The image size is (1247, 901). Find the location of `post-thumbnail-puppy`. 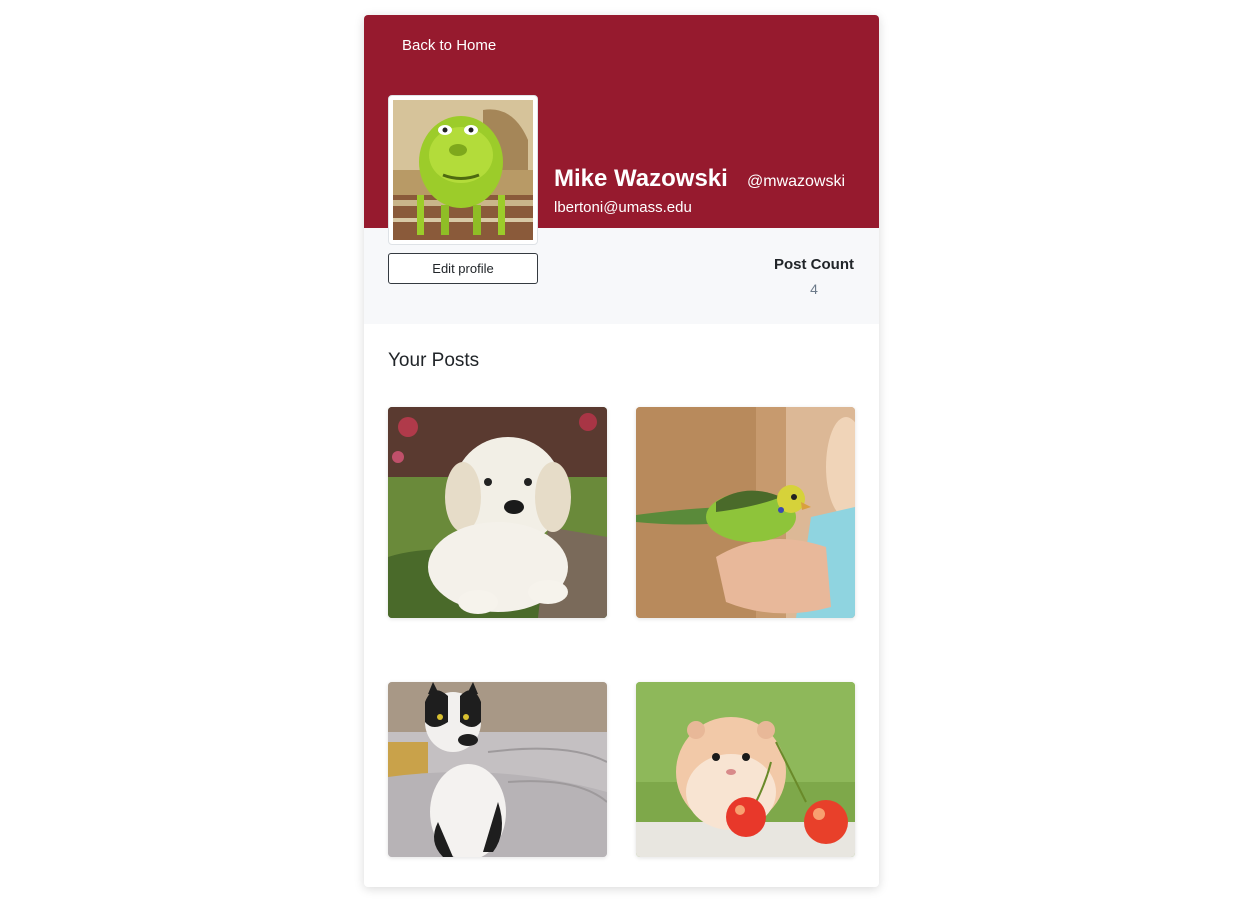

post-thumbnail-puppy is located at coordinates (497, 512).